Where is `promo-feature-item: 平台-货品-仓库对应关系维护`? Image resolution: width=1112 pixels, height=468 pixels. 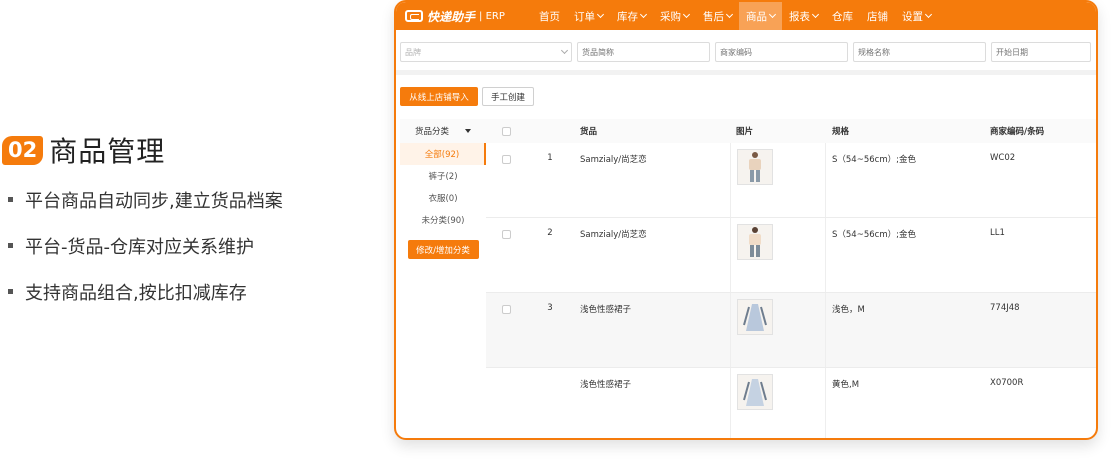 promo-feature-item: 平台-货品-仓库对应关系维护 is located at coordinates (145, 245).